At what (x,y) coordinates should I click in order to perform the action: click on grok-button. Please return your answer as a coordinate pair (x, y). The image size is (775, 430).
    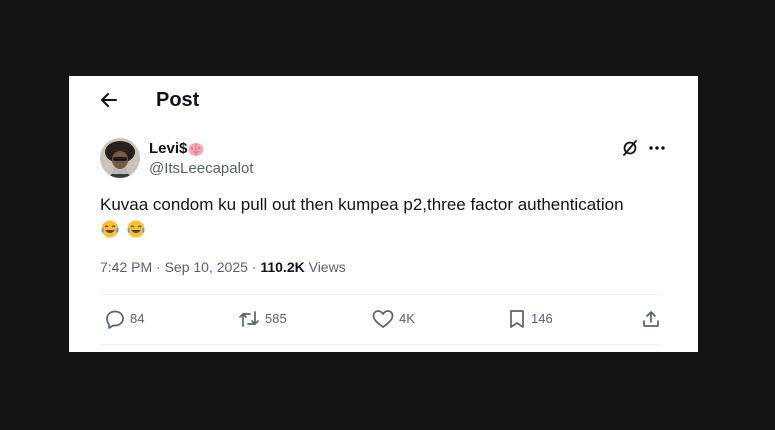
    Looking at the image, I should click on (630, 148).